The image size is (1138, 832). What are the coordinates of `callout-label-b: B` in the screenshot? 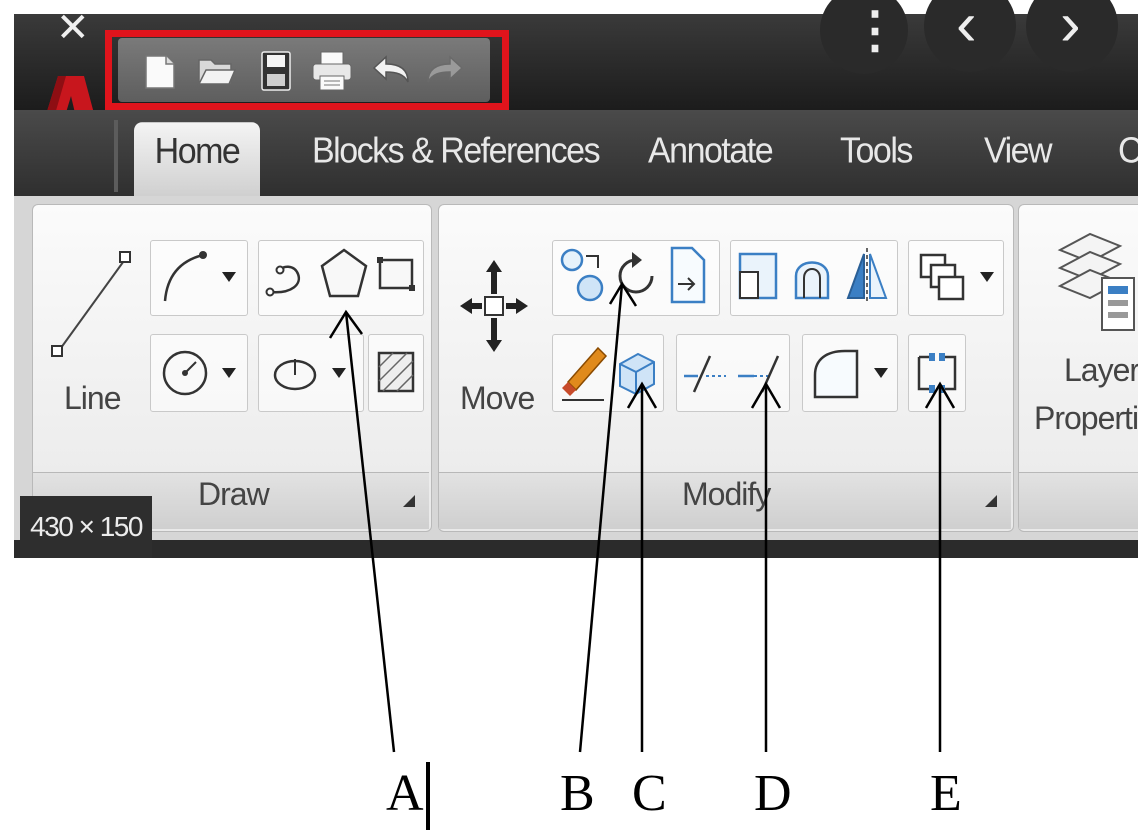 It's located at (577, 793).